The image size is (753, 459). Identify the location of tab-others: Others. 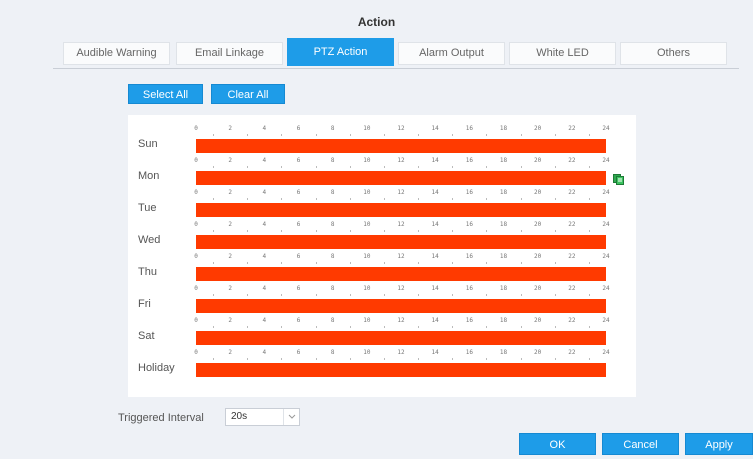
(673, 53).